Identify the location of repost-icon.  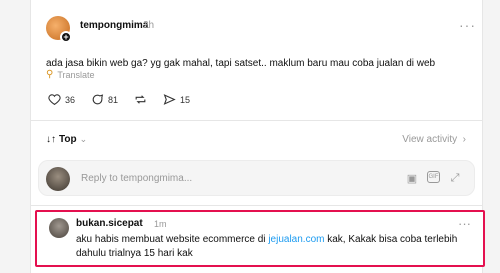
(140, 99).